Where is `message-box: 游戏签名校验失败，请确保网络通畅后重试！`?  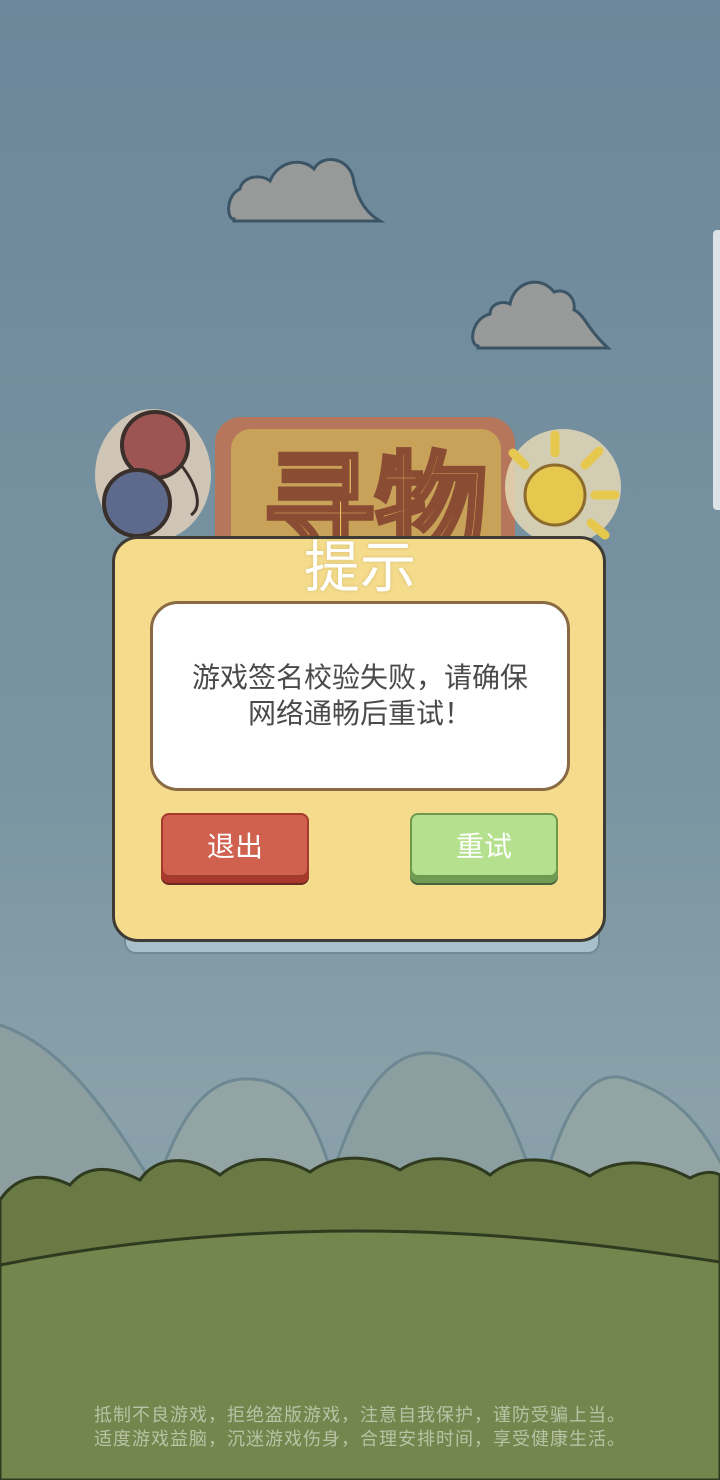
message-box: 游戏签名校验失败，请确保网络通畅后重试！ is located at coordinates (360, 696).